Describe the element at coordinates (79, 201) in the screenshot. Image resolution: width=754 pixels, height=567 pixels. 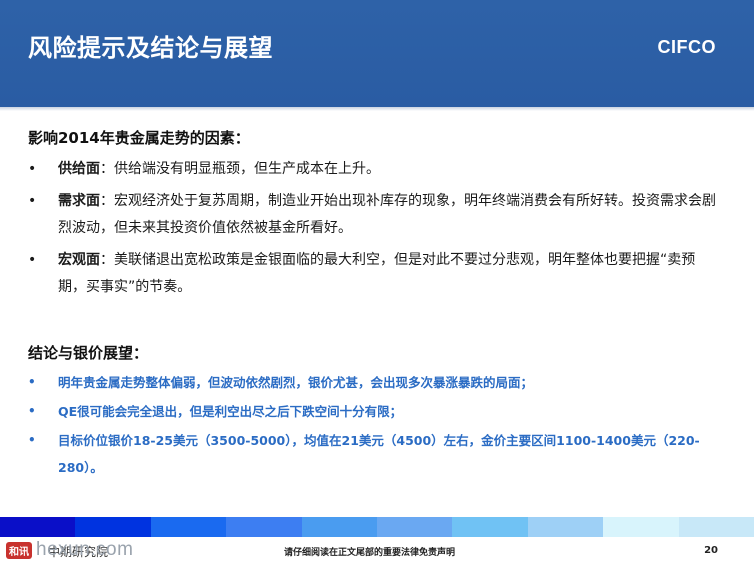
I see `factor-term: 需求面` at that location.